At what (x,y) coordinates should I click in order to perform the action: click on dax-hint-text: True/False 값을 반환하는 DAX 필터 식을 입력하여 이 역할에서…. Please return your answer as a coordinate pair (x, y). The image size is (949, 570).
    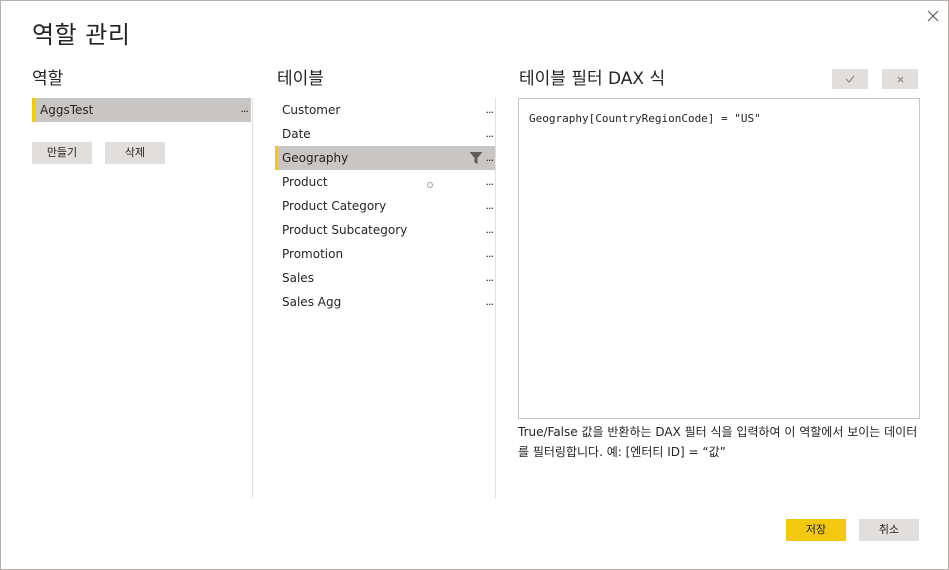
    Looking at the image, I should click on (718, 442).